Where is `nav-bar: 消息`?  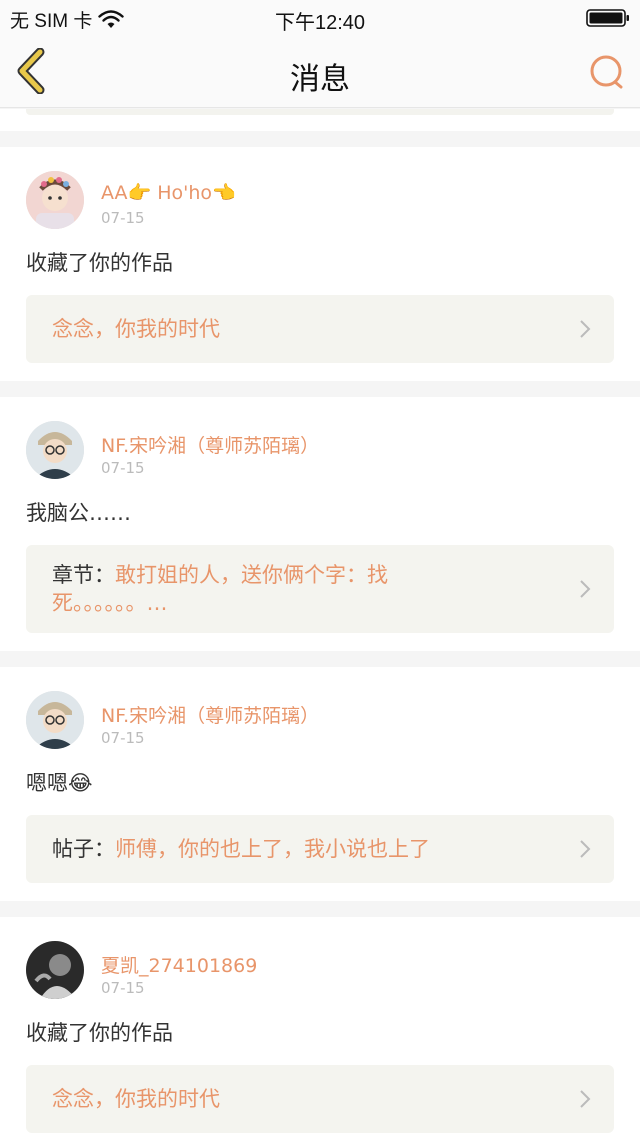
nav-bar: 消息 is located at coordinates (320, 71).